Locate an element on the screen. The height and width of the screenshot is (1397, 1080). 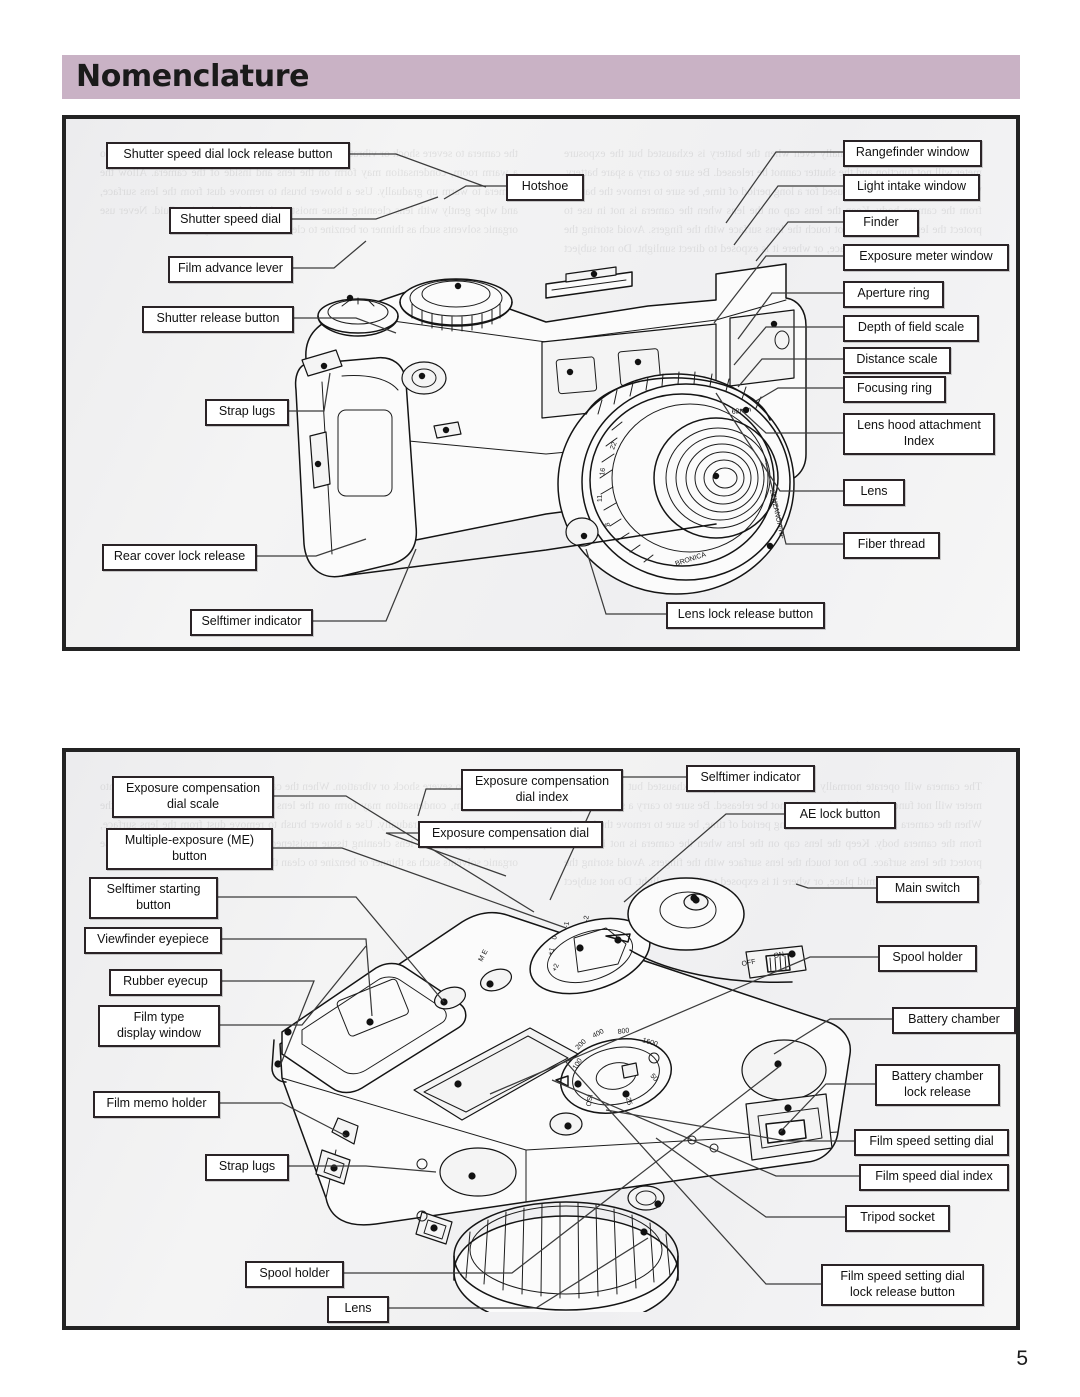
callout-spool-holder-right: Spool holder is located at coordinates (927, 958).